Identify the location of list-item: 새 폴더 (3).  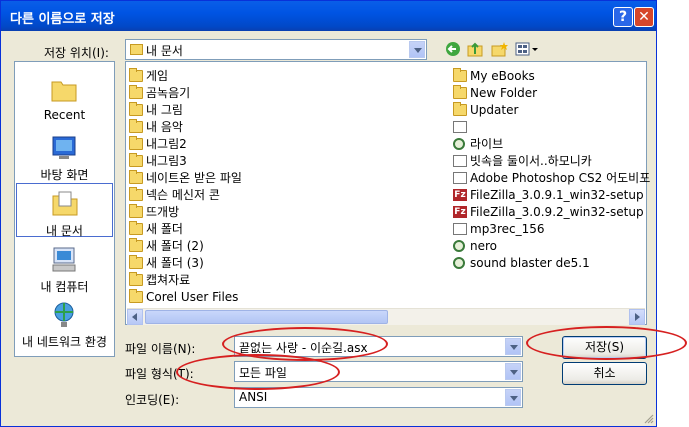
(185, 263).